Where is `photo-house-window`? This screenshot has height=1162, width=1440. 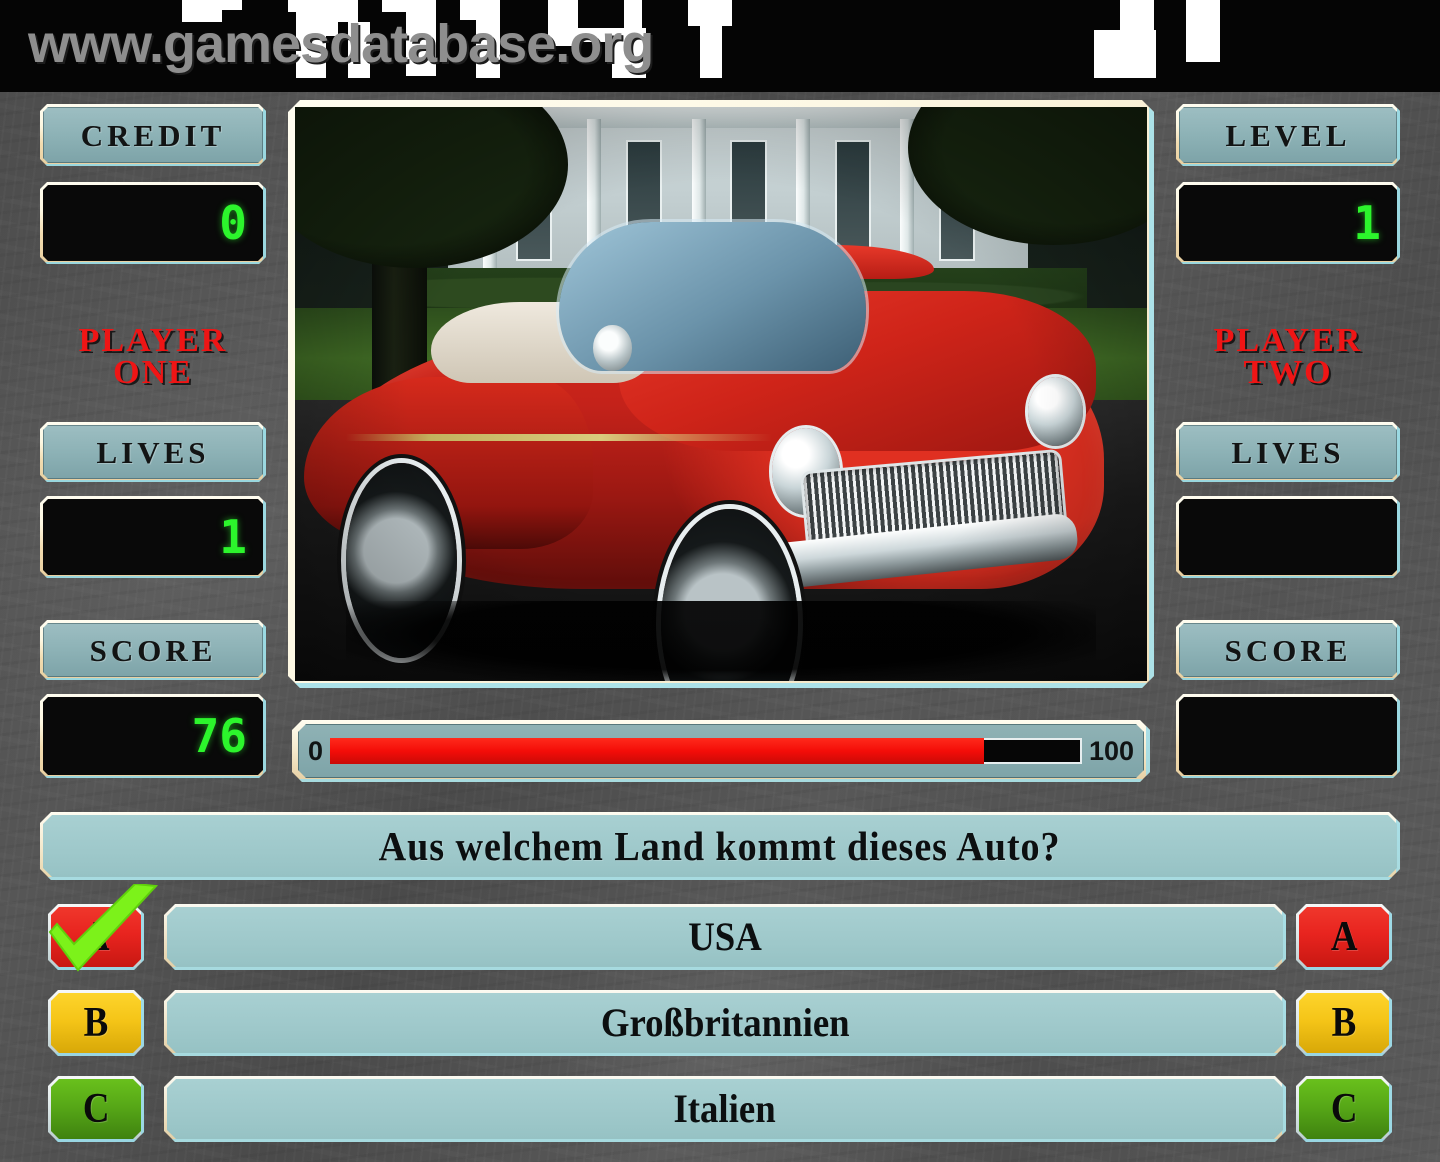 photo-house-window is located at coordinates (853, 200).